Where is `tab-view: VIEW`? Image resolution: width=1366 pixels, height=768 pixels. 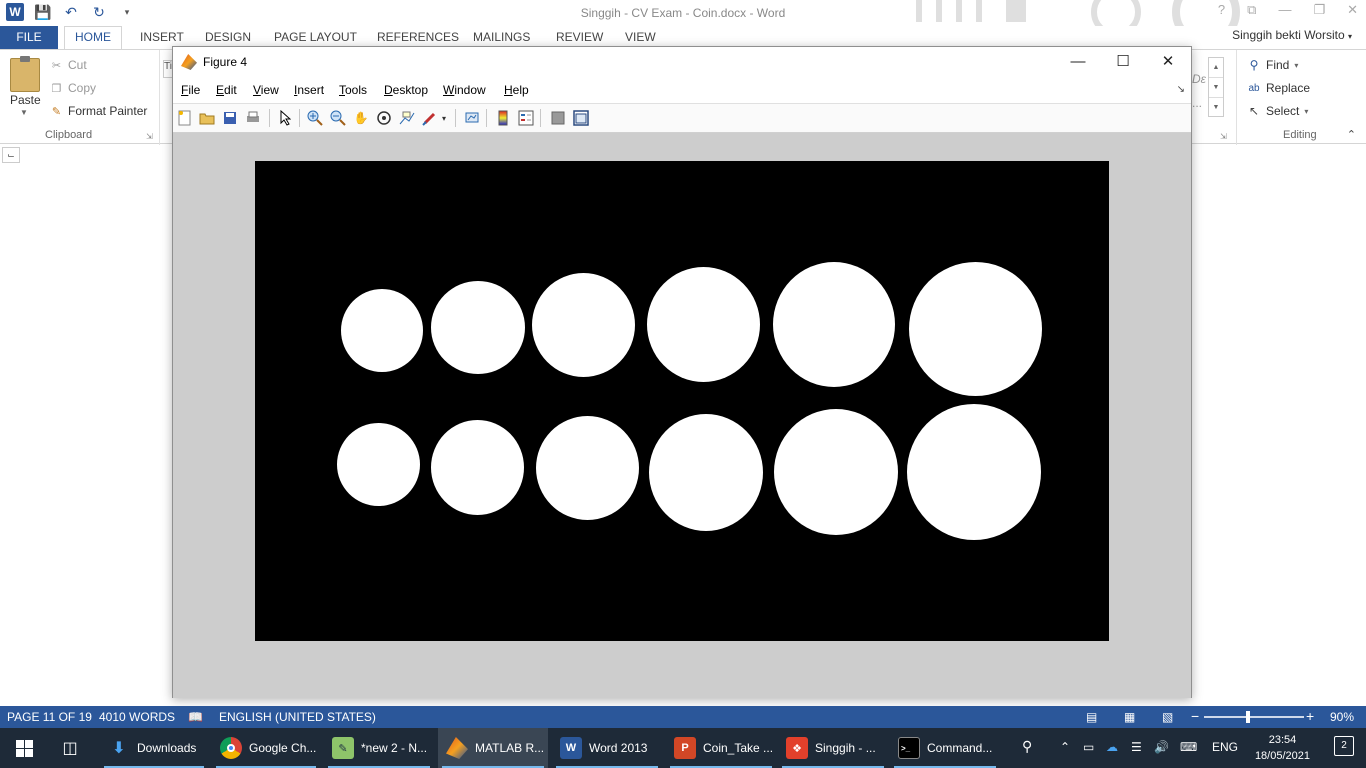
tab-view: VIEW is located at coordinates (640, 37).